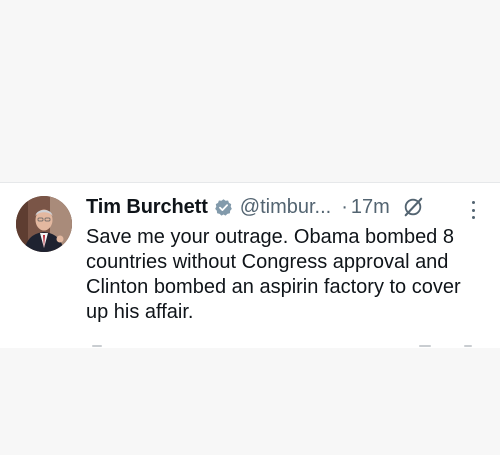  I want to click on more-options-icon, so click(473, 210).